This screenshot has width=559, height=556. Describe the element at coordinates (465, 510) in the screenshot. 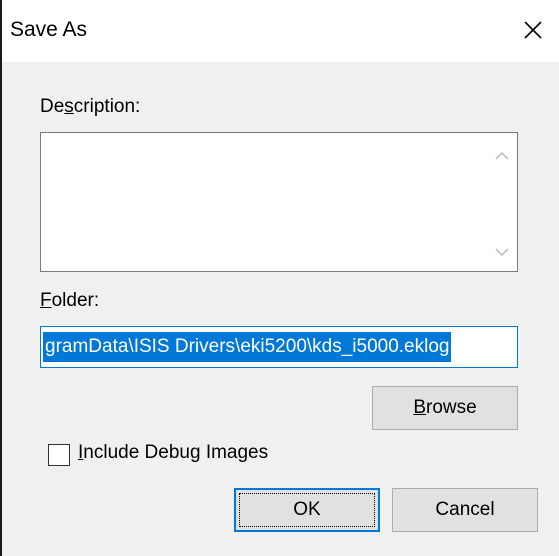

I see `cancel-button: Cancel` at that location.